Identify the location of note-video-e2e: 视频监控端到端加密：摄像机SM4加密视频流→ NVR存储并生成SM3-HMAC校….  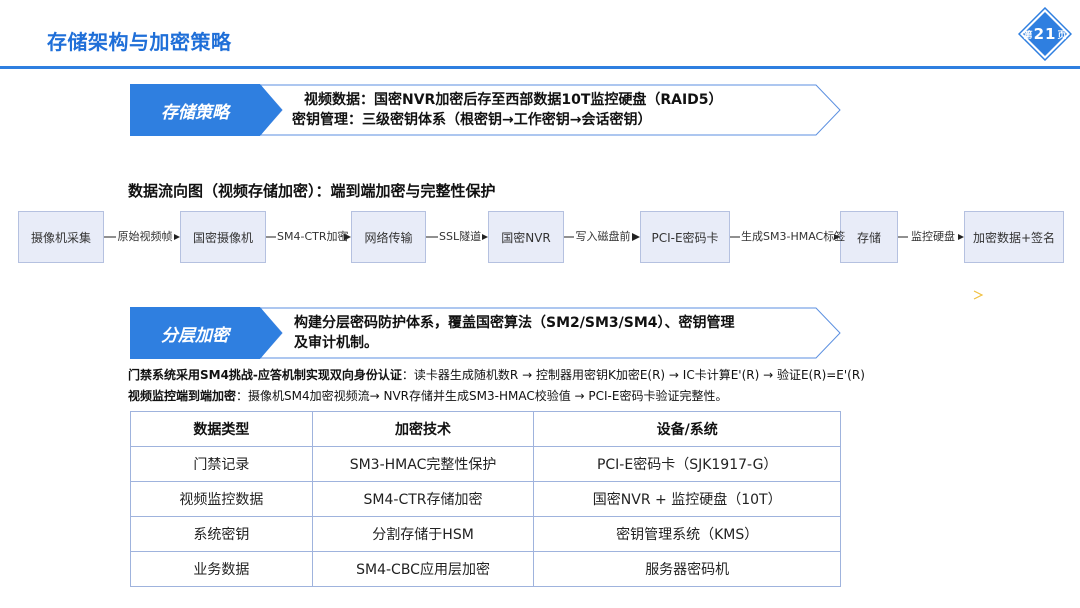
(427, 395).